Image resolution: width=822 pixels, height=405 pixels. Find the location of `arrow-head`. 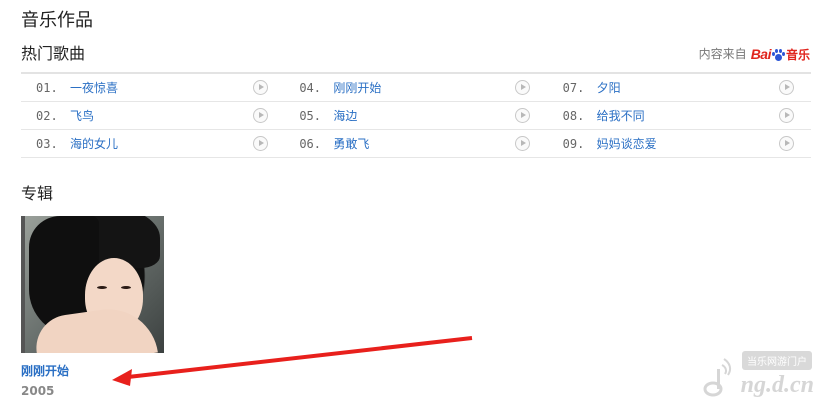

arrow-head is located at coordinates (122, 377).